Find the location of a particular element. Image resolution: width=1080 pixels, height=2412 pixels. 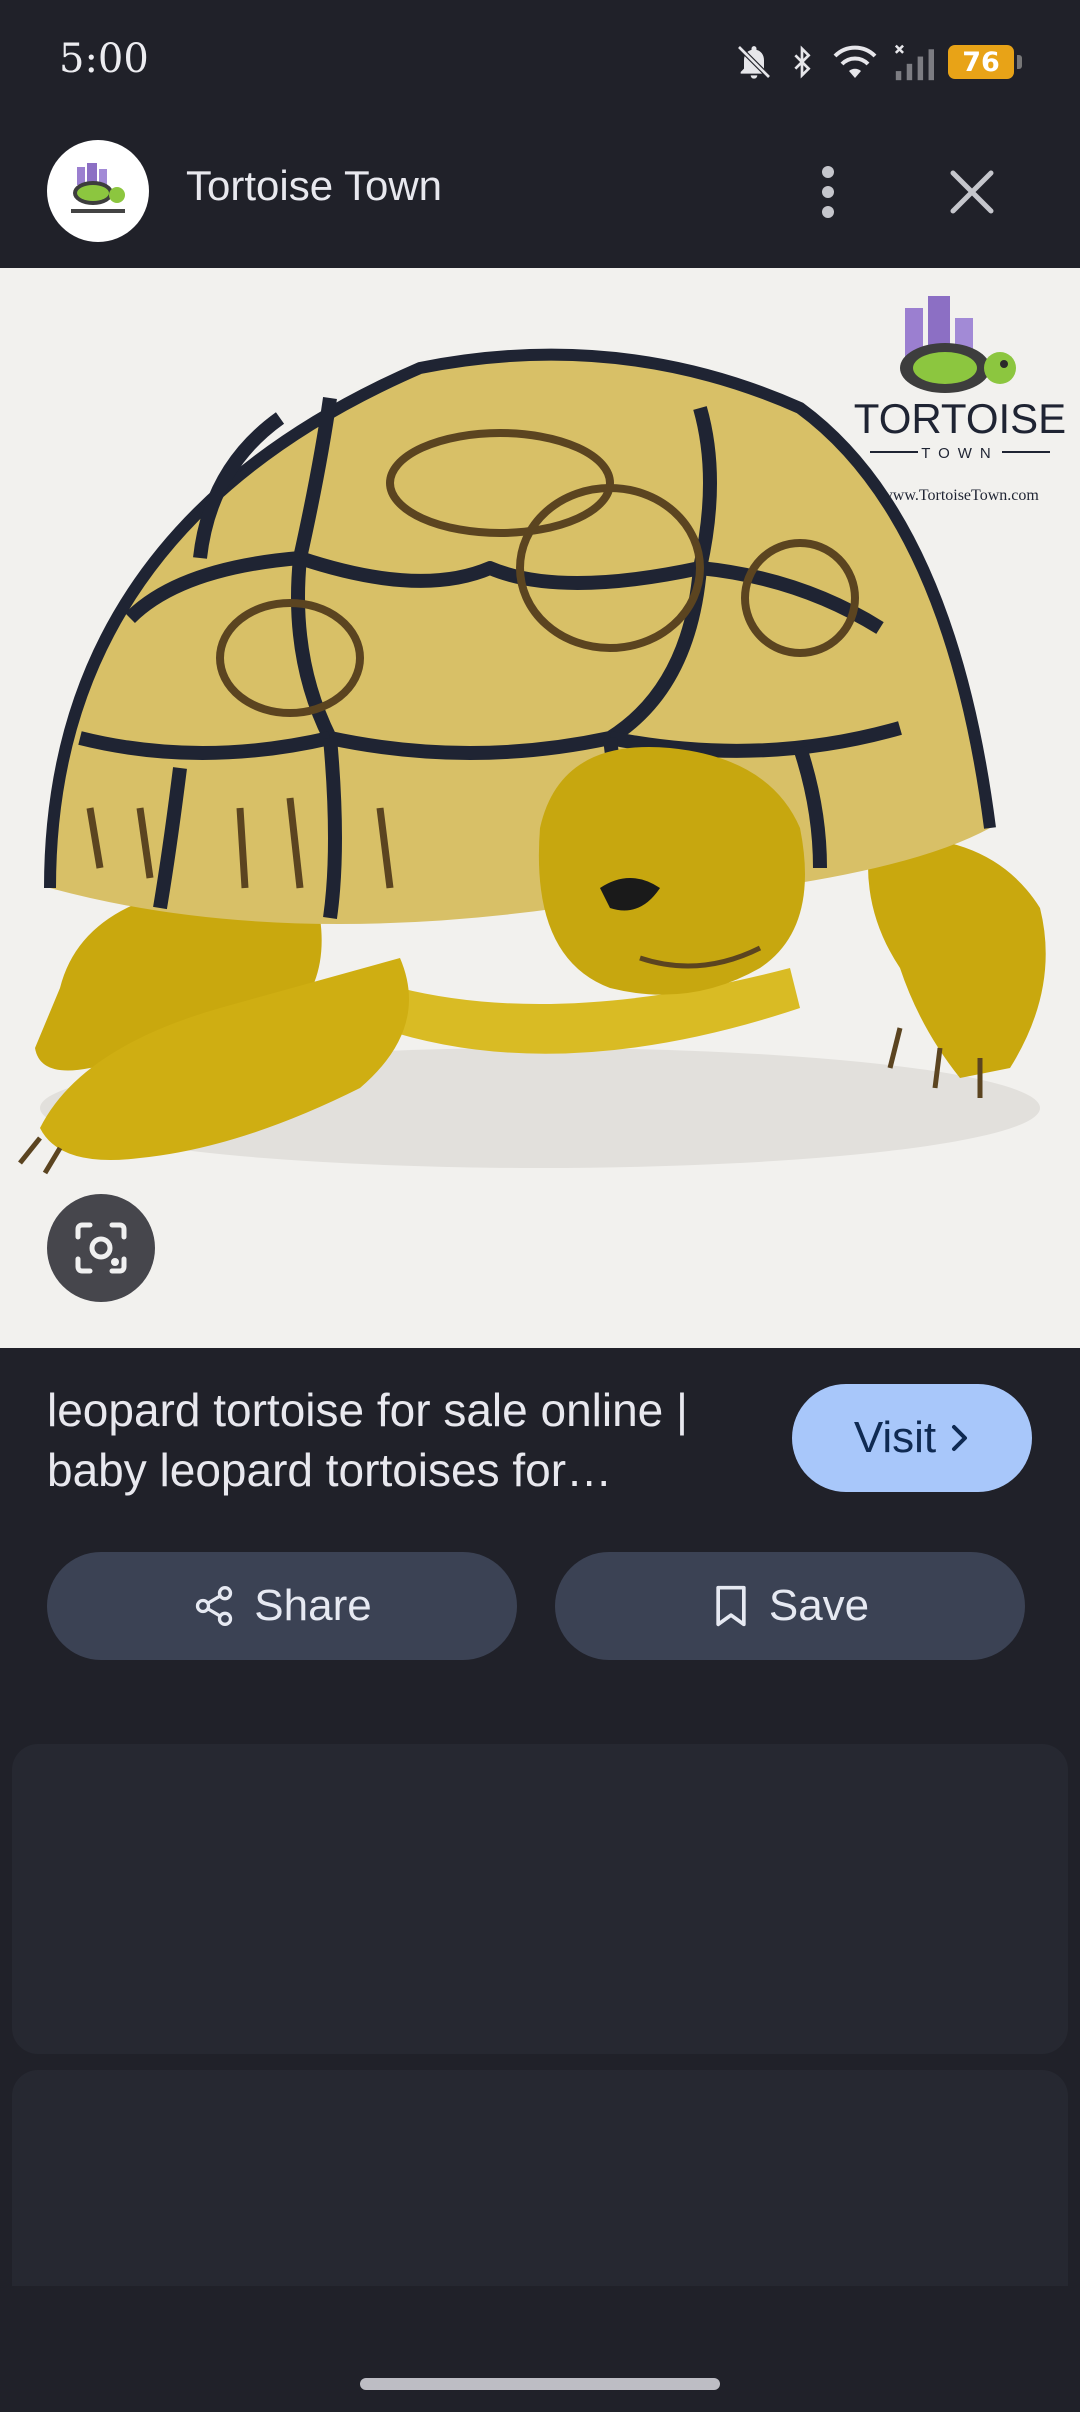

close-button is located at coordinates (972, 192).